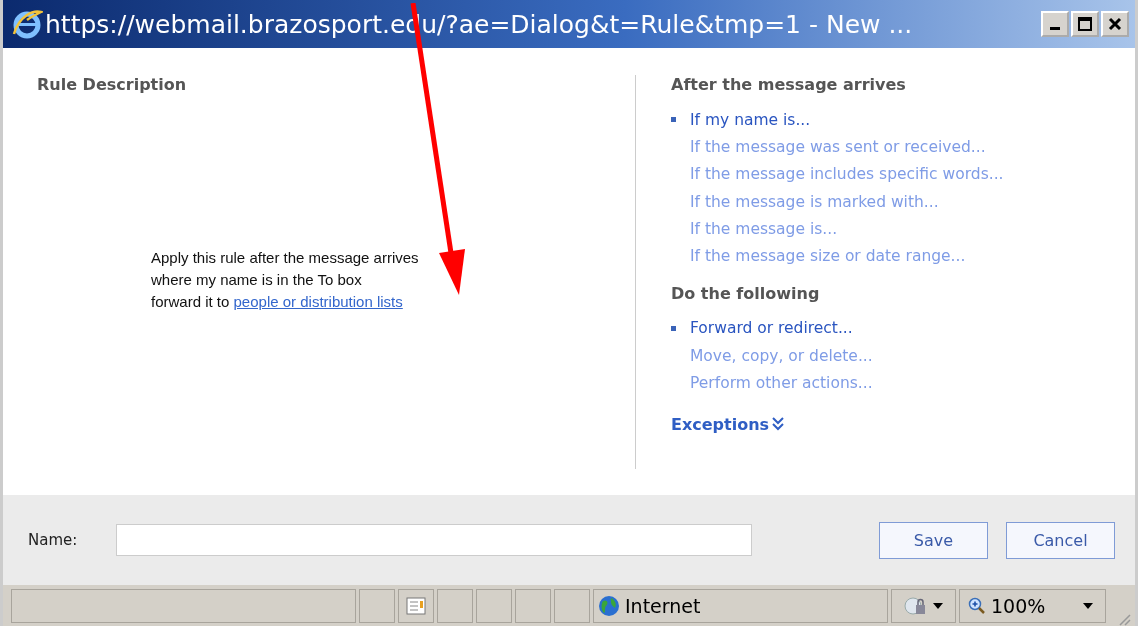 The image size is (1138, 626). I want to click on exceptions-link: Exceptions, so click(728, 424).